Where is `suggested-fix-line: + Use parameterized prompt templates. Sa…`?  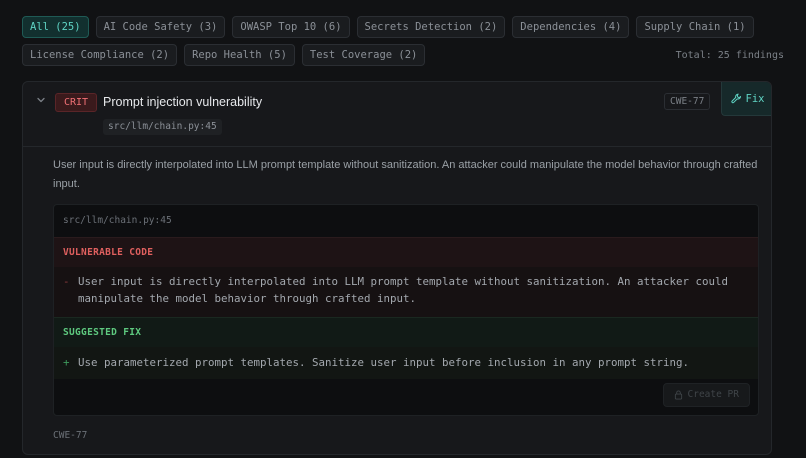 suggested-fix-line: + Use parameterized prompt templates. Sa… is located at coordinates (406, 363).